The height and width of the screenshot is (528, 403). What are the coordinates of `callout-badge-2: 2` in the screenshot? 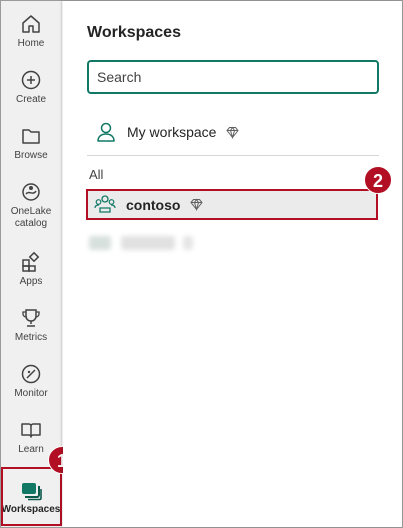 It's located at (378, 180).